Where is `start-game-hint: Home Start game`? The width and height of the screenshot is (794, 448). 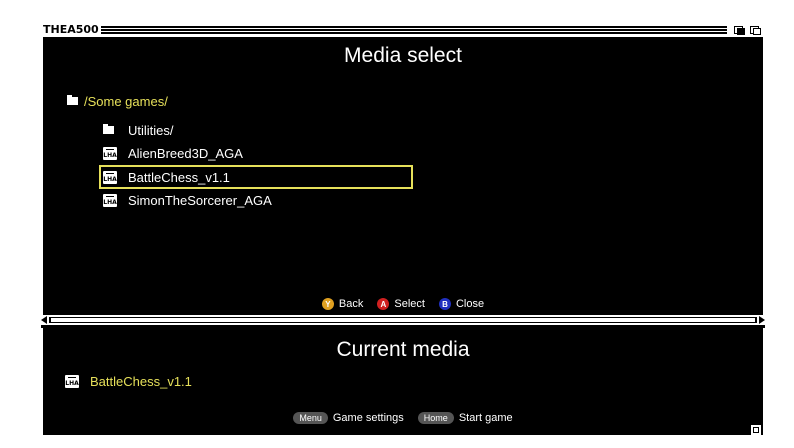
start-game-hint: Home Start game is located at coordinates (465, 418).